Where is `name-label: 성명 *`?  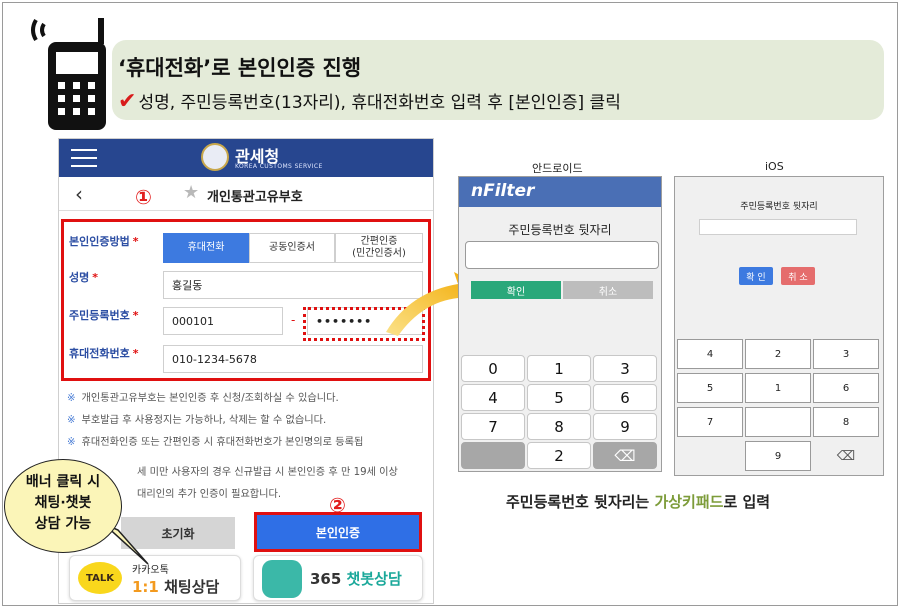 name-label: 성명 * is located at coordinates (84, 277).